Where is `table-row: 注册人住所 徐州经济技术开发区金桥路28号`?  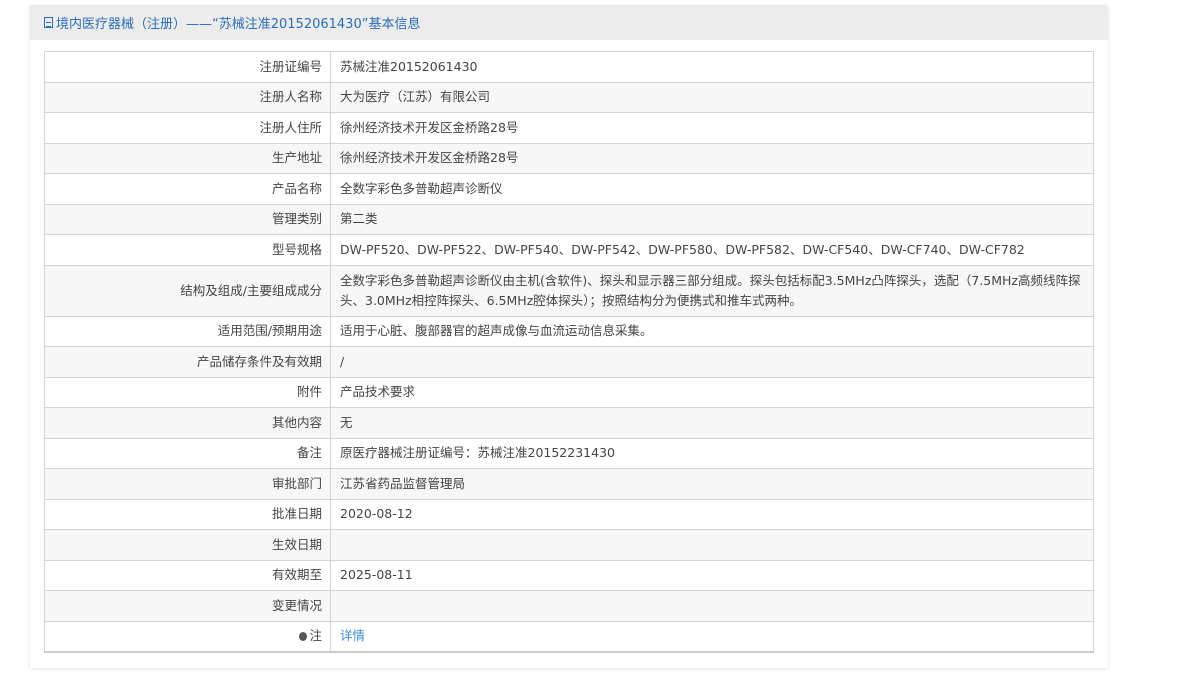
table-row: 注册人住所 徐州经济技术开发区金桥路28号 is located at coordinates (569, 128).